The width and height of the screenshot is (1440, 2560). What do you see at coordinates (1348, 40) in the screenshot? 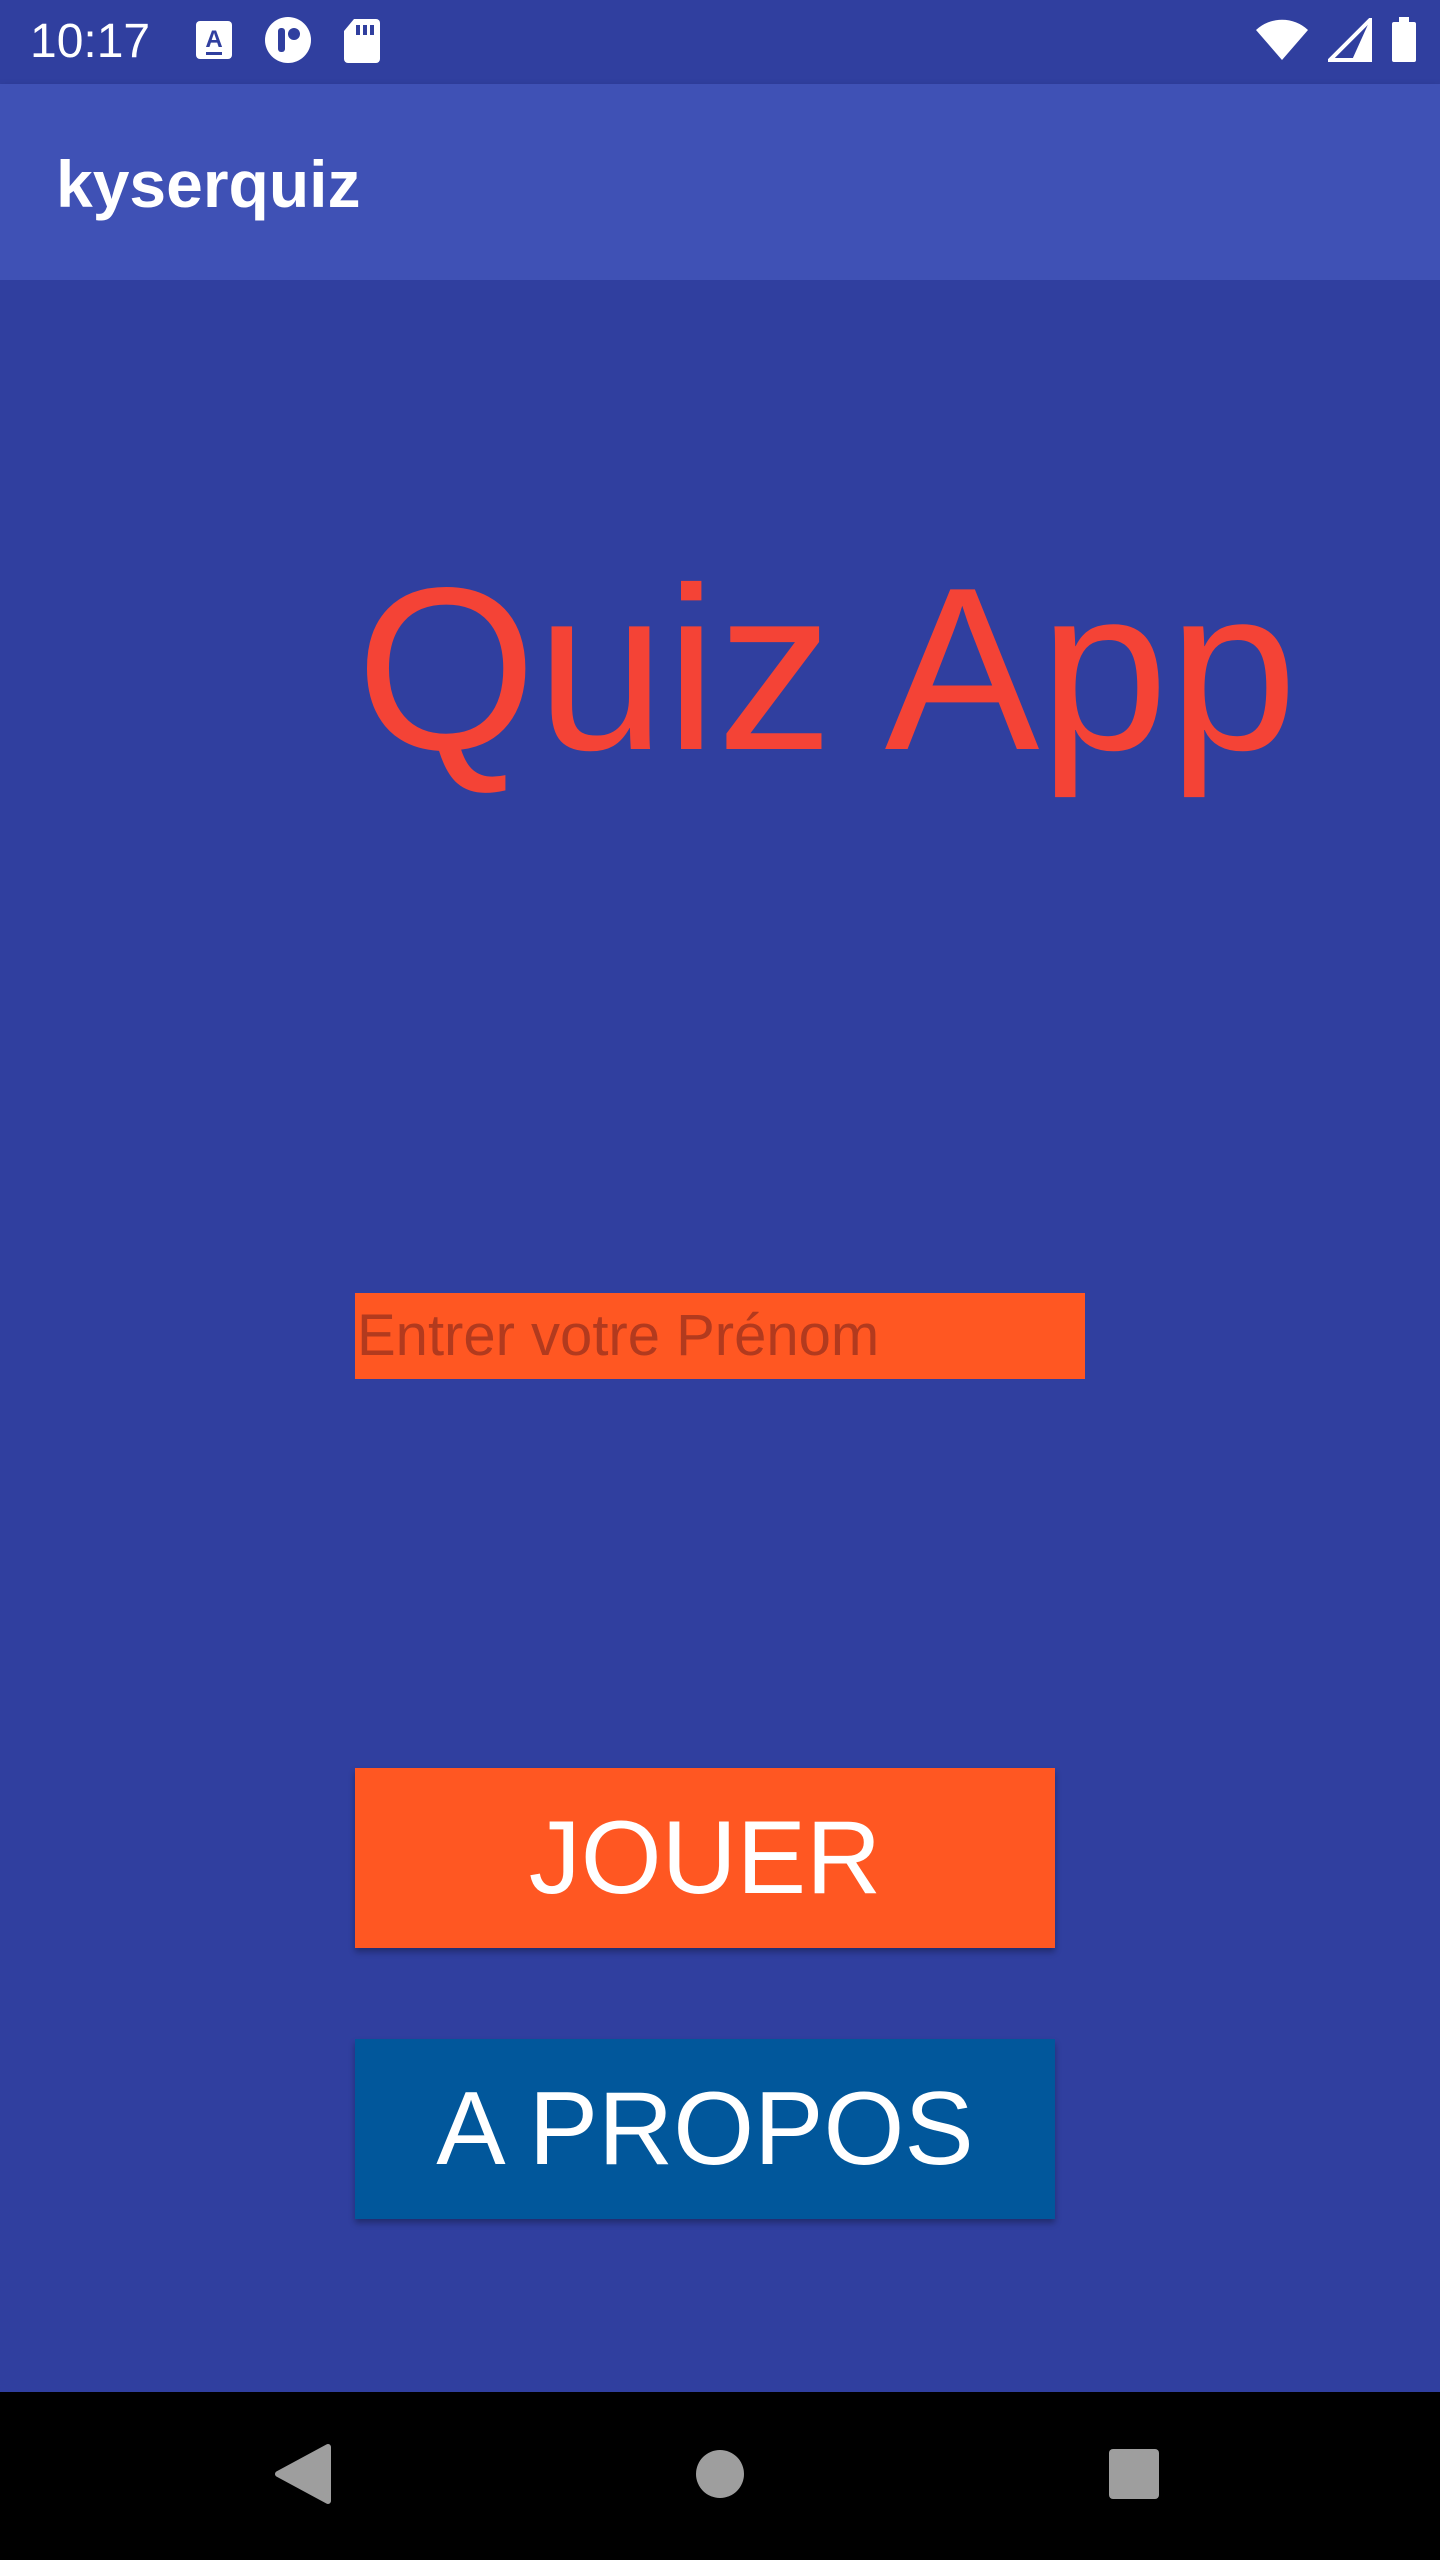
I see `cell-signal-icon` at bounding box center [1348, 40].